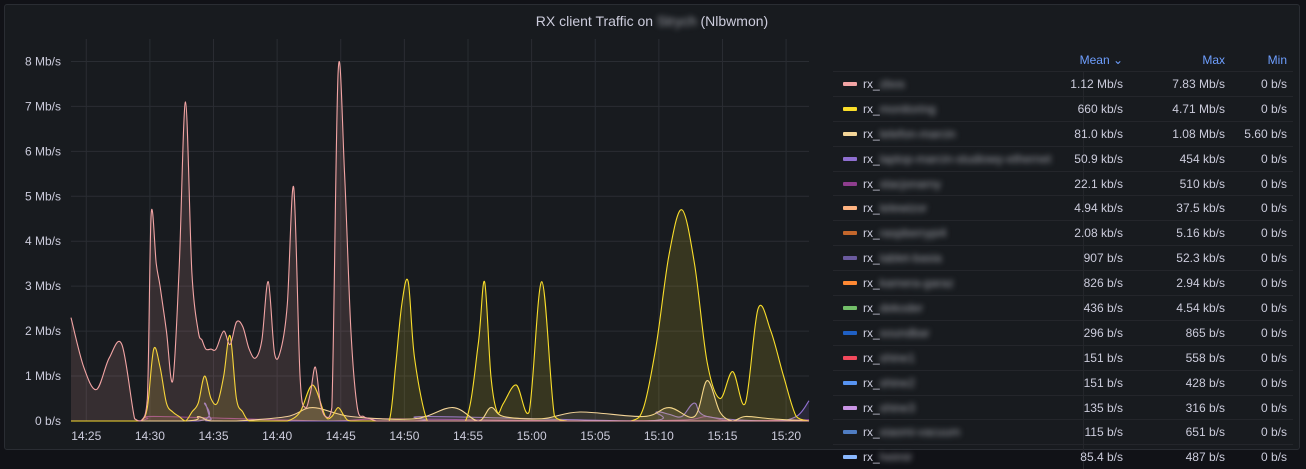  I want to click on legend-row: rx_zbos 1.12 Mb/s 7.83 Mb/s 0 b/s, so click(1063, 83).